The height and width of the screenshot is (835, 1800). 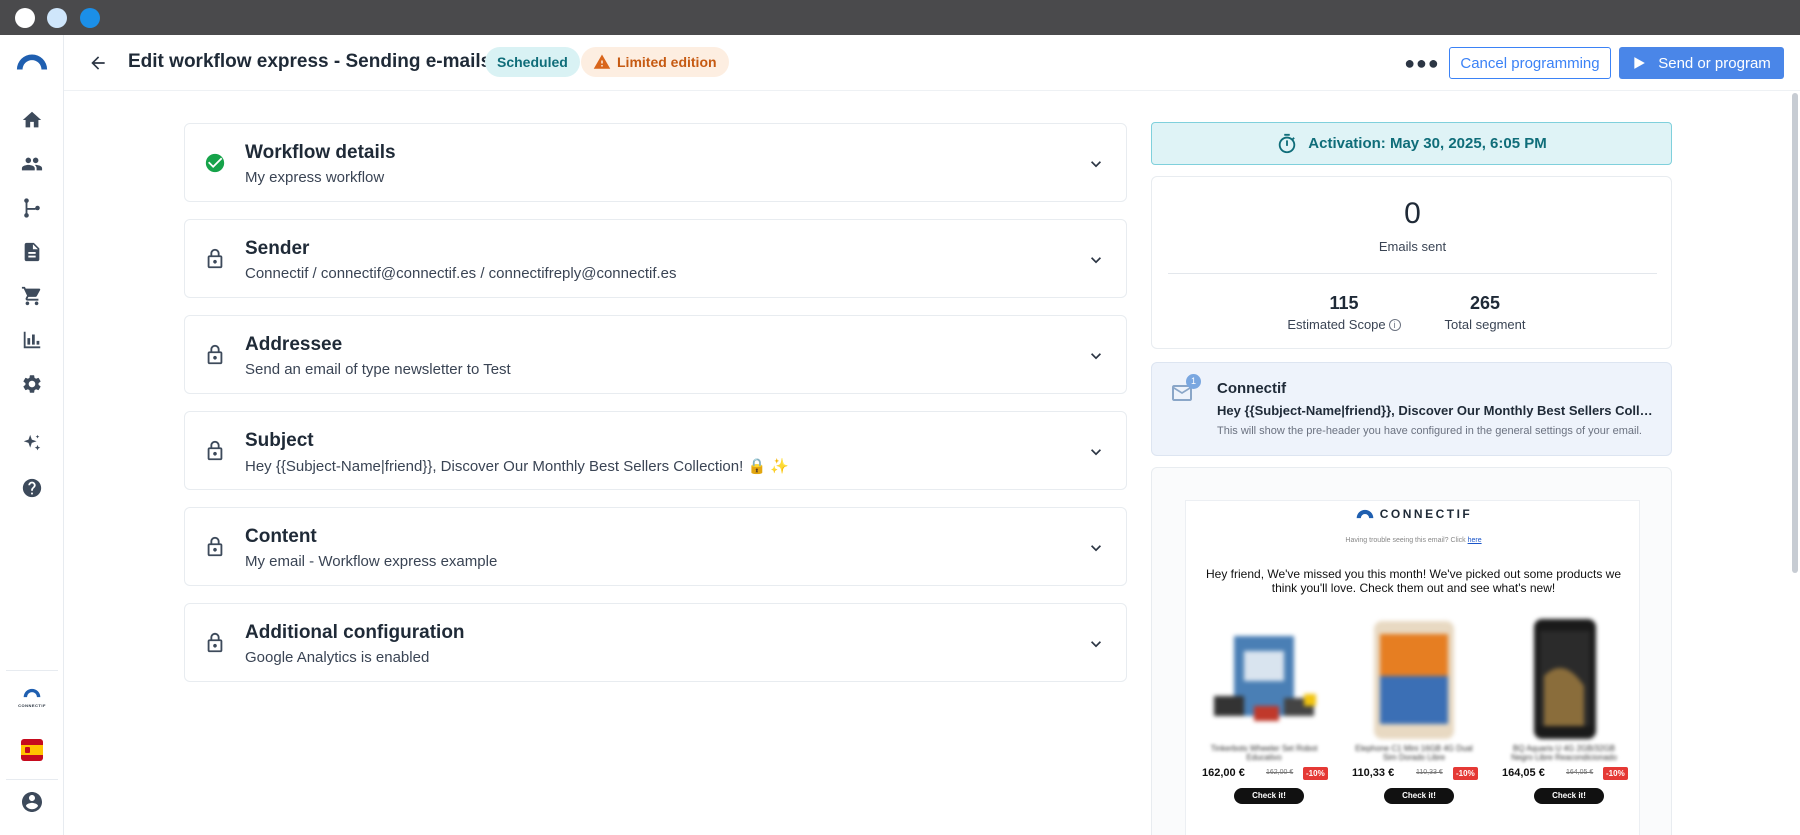 I want to click on section-title: Content, so click(x=281, y=536).